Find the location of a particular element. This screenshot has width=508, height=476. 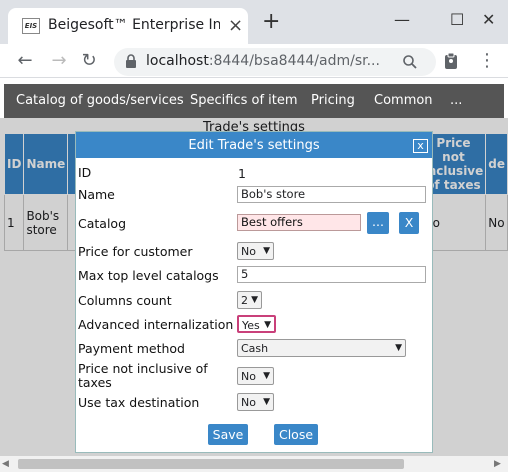

dialog-title: Edit Trade's settings is located at coordinates (254, 145).